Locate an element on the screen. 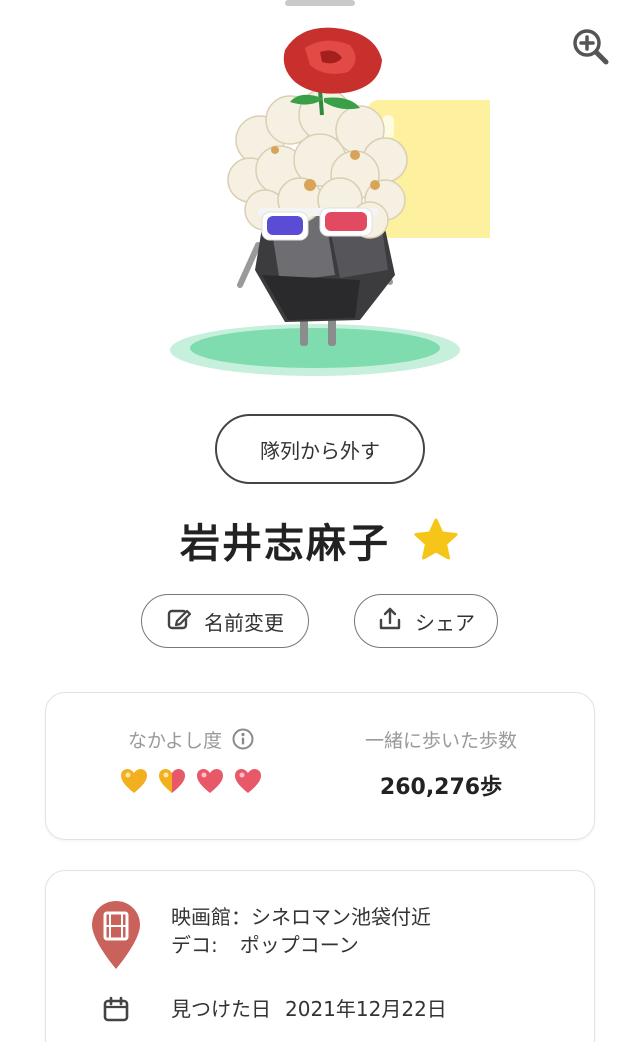  star-icon is located at coordinates (436, 540).